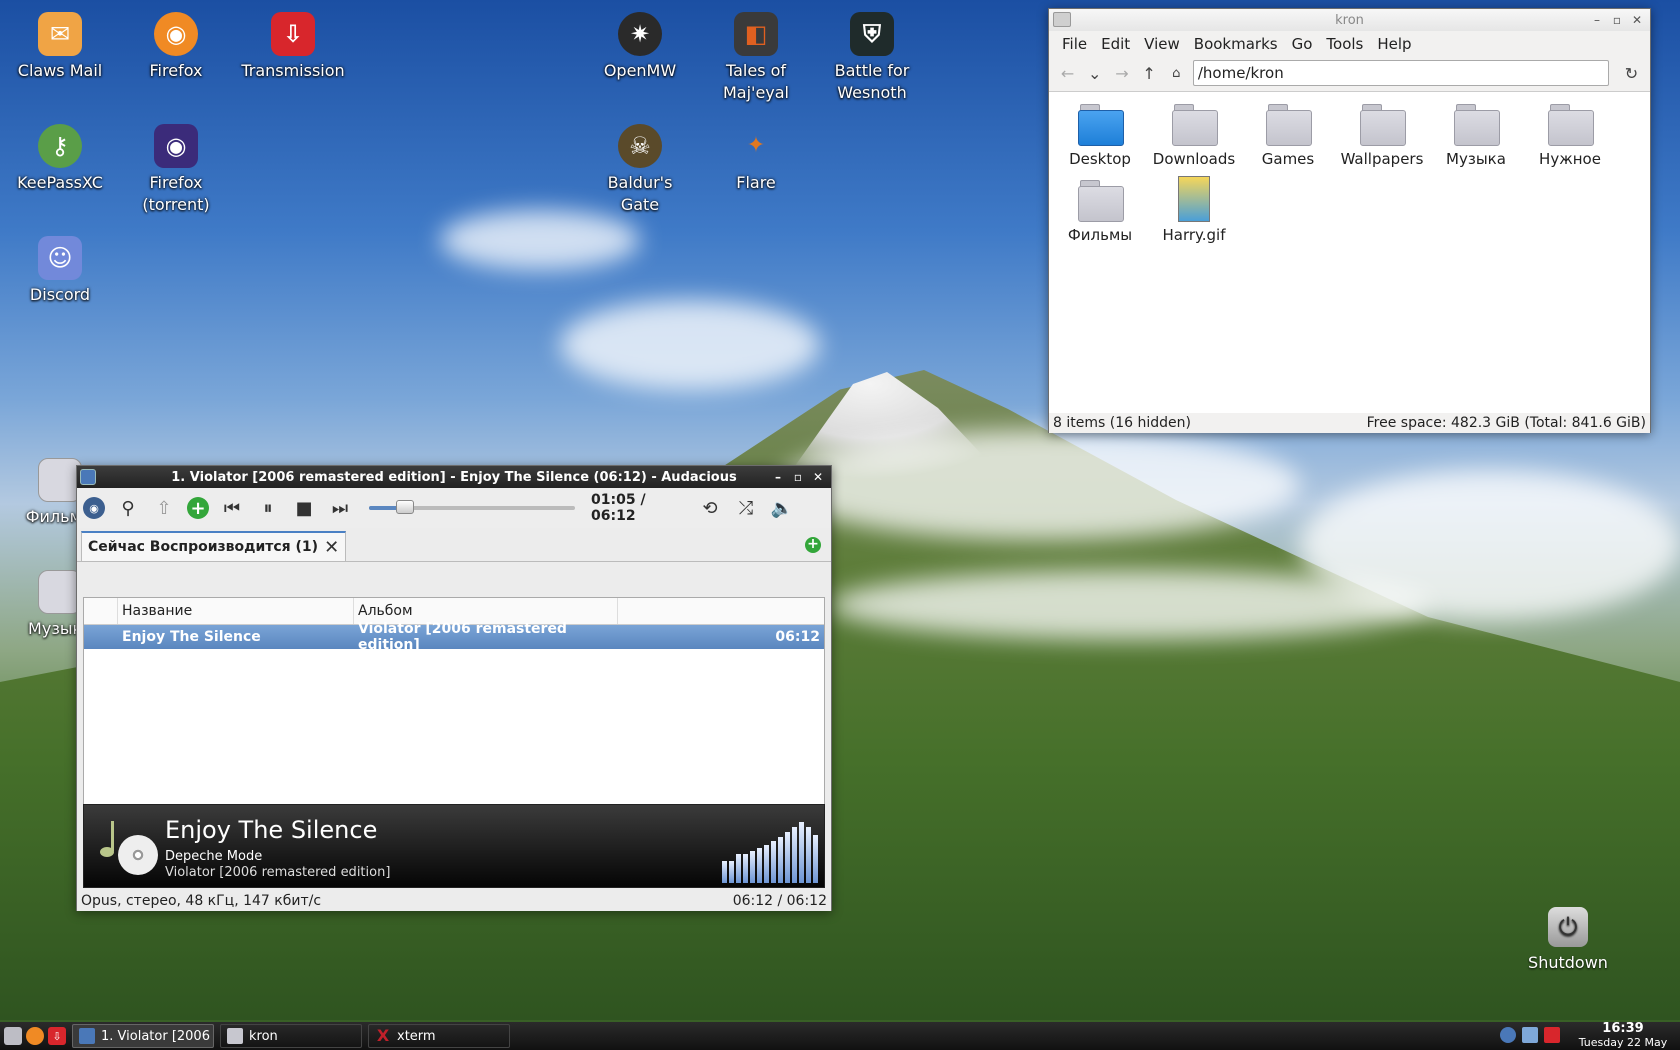 The height and width of the screenshot is (1050, 1680). What do you see at coordinates (1176, 73) in the screenshot?
I see `home-icon: ⌂` at bounding box center [1176, 73].